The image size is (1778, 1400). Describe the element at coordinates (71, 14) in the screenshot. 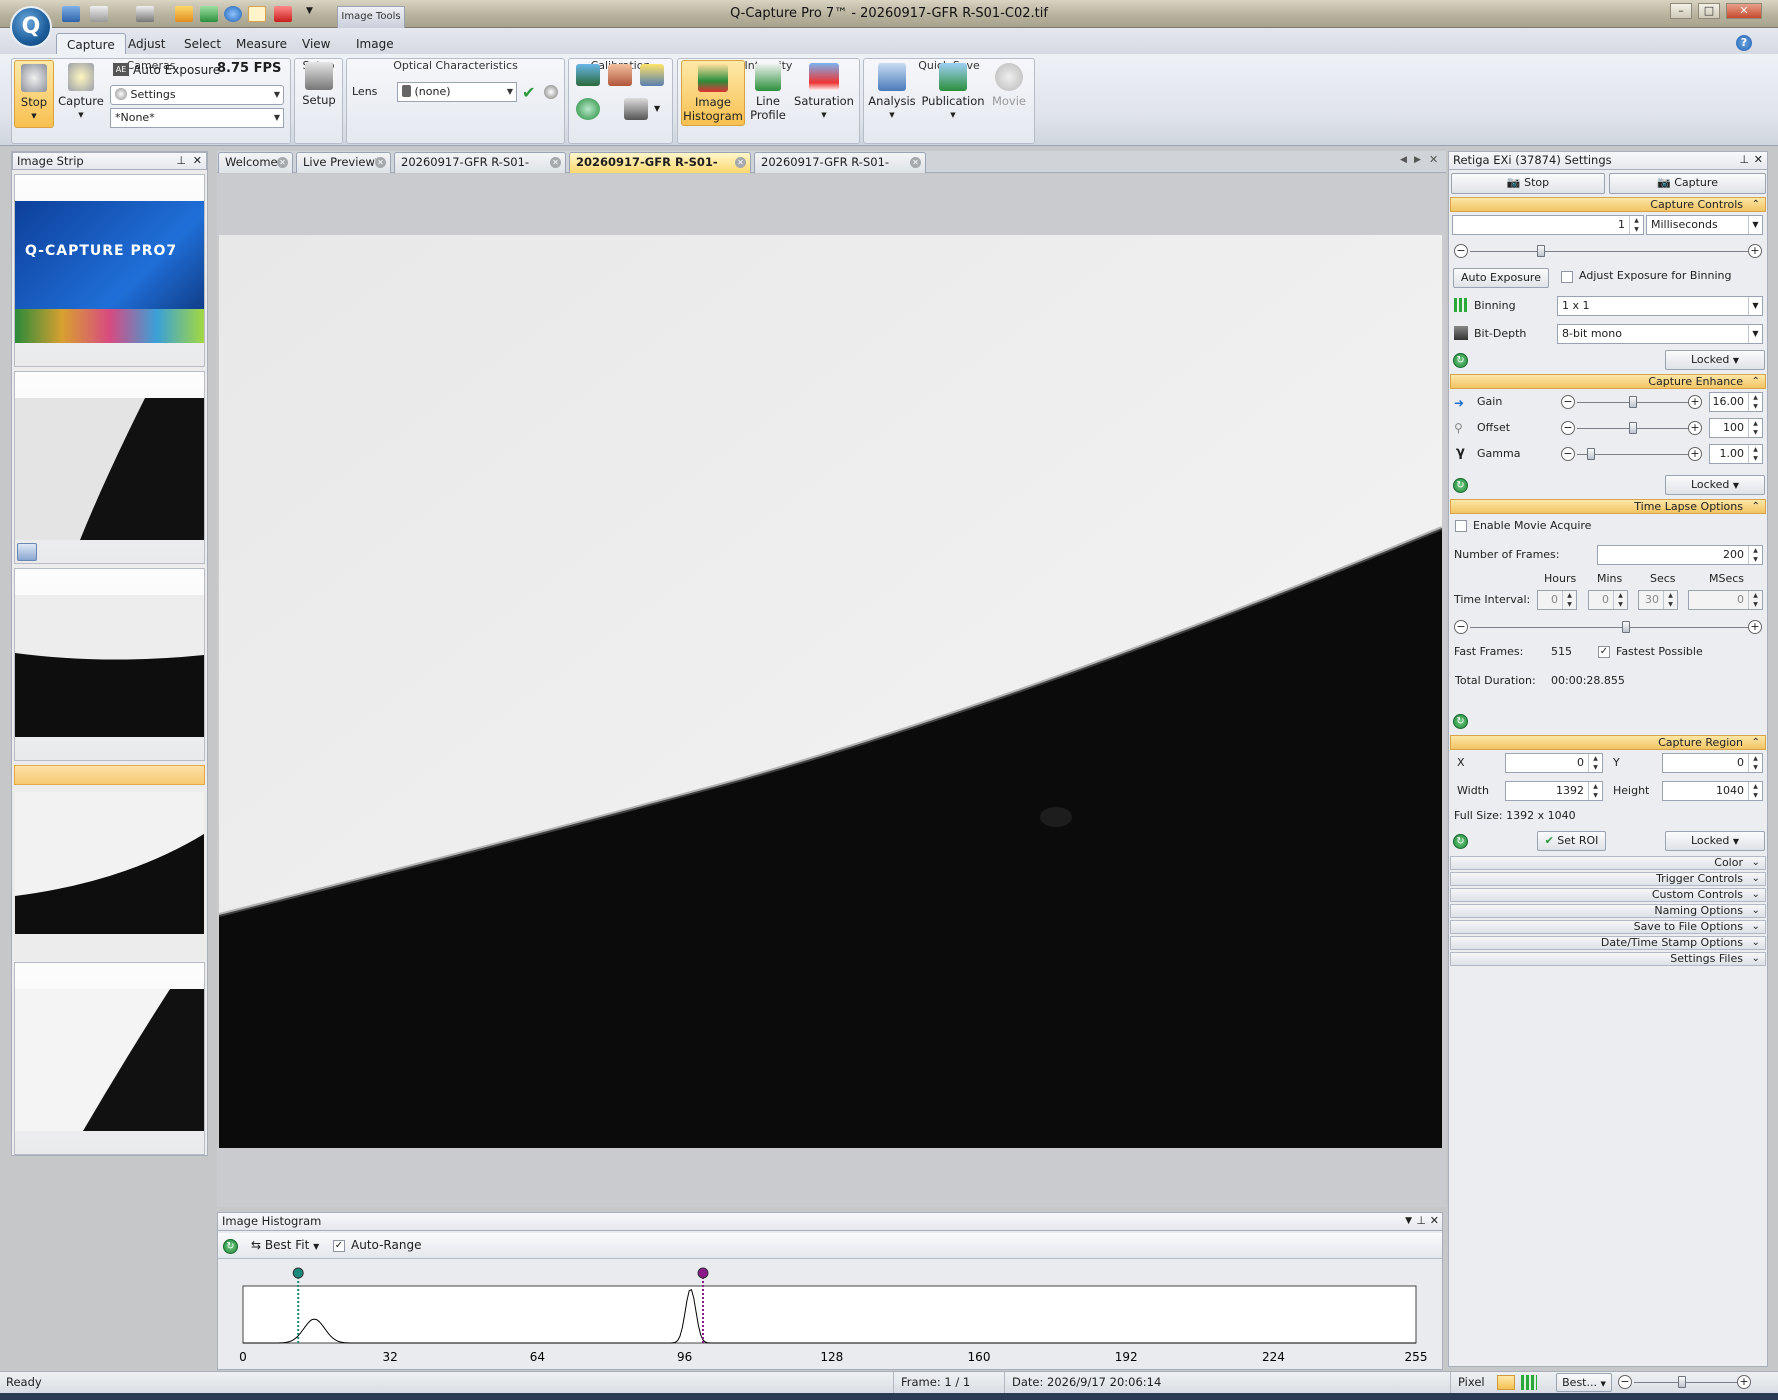

I see `save-icon` at that location.